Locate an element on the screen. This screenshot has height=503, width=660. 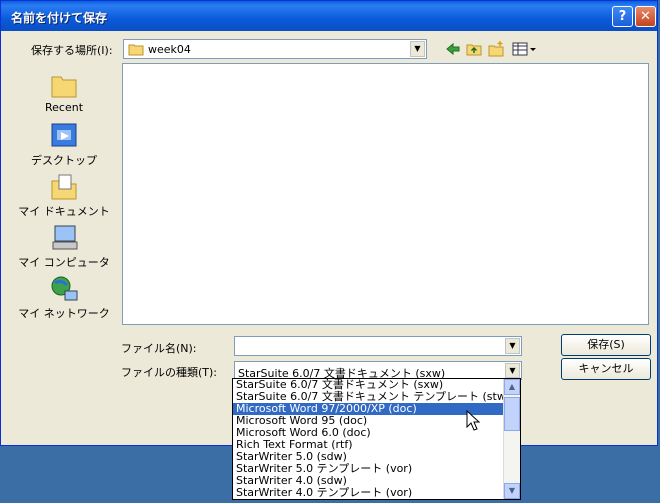
new-folder-icon is located at coordinates (496, 49).